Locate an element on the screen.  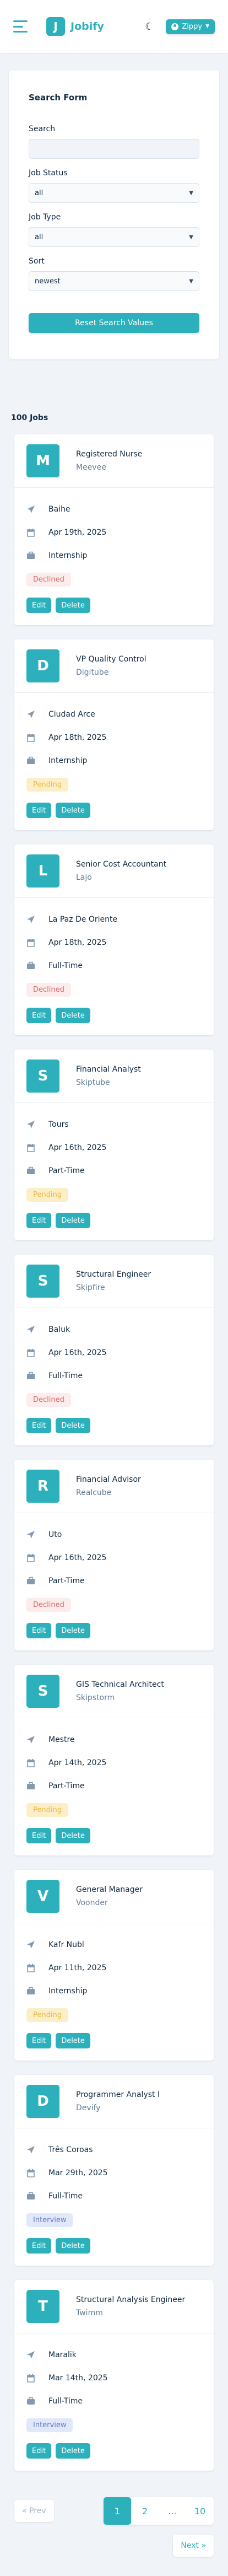
job-date: Mar 14th, 2025 is located at coordinates (114, 2378).